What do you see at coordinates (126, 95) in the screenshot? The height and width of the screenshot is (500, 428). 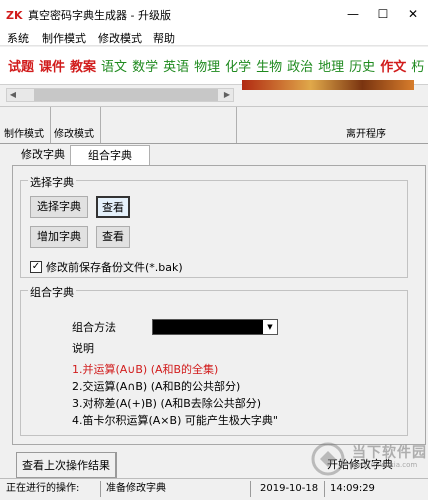 I see `scrollbar-thumb` at bounding box center [126, 95].